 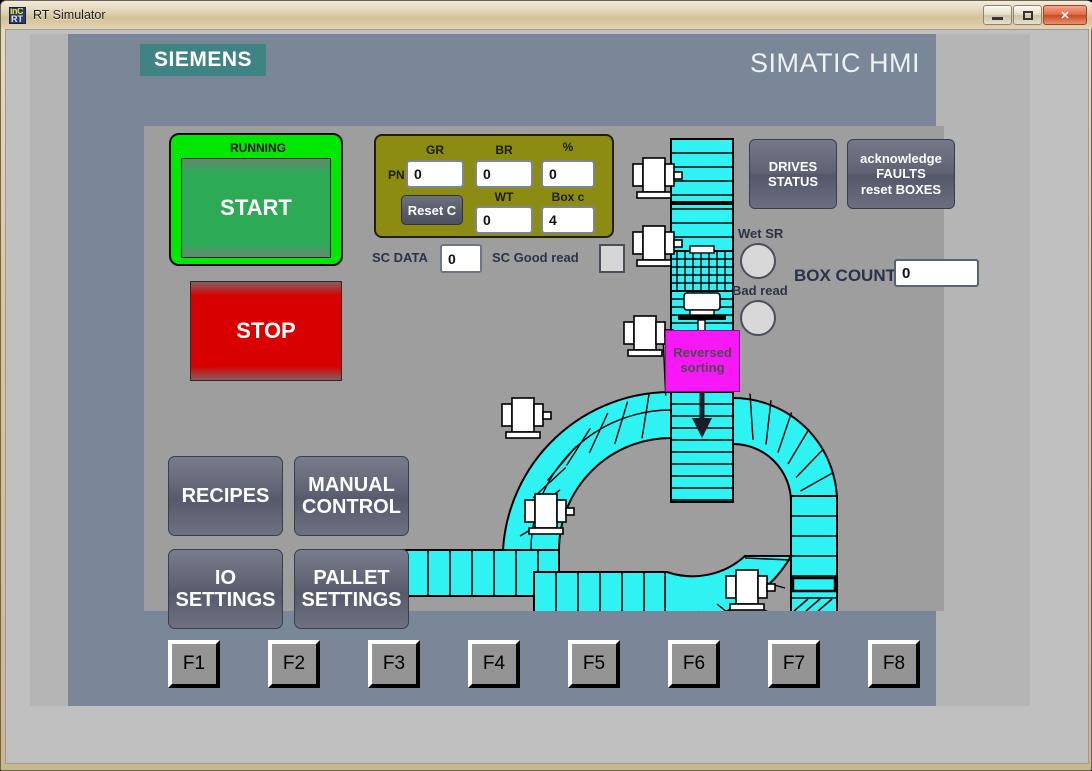 What do you see at coordinates (351, 485) in the screenshot?
I see `manual-control-line1: MANUAL` at bounding box center [351, 485].